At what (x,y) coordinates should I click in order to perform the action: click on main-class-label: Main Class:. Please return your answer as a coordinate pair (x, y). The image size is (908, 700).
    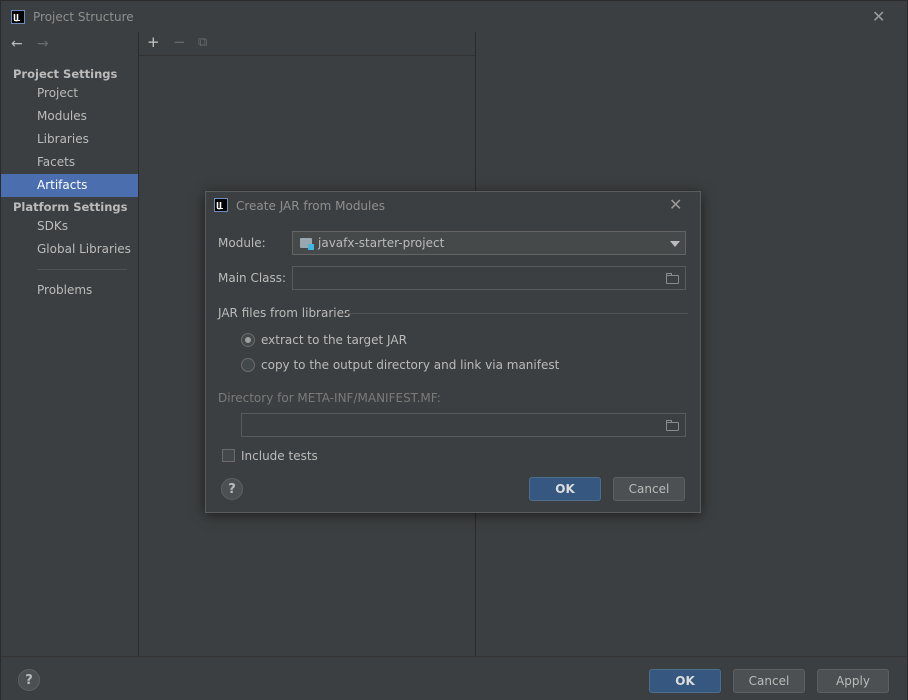
    Looking at the image, I should click on (252, 278).